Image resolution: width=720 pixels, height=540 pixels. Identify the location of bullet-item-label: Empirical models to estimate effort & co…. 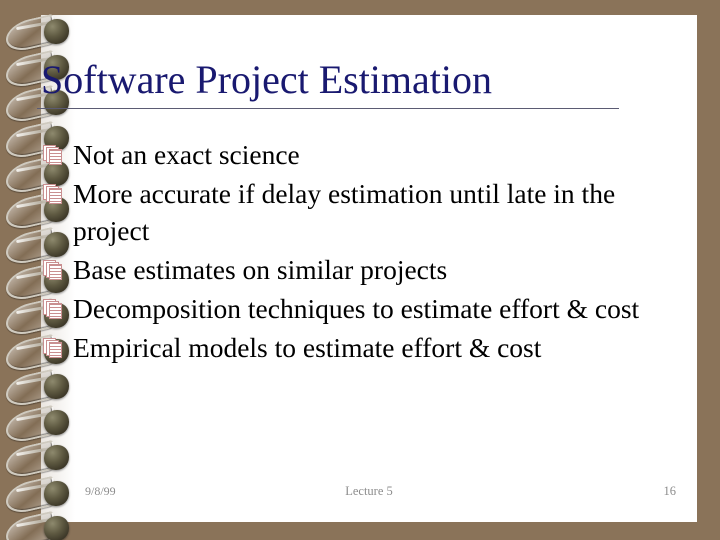
(307, 347).